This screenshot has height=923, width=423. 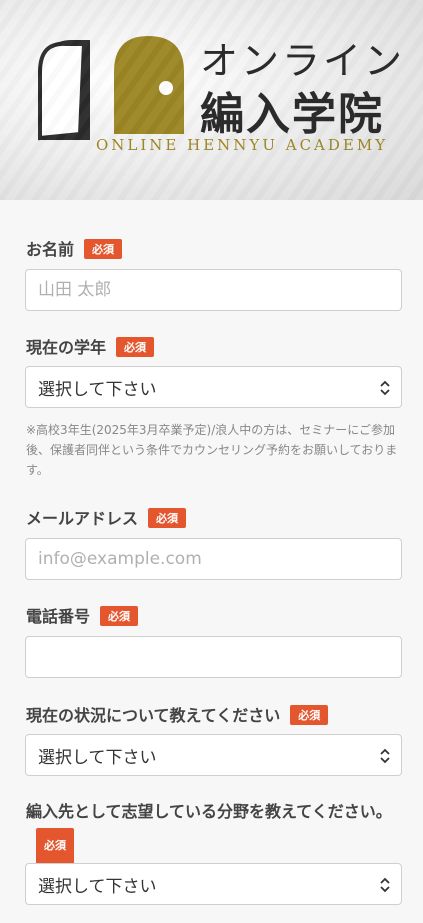 I want to click on logo-title-line1: オンライン, so click(x=303, y=61).